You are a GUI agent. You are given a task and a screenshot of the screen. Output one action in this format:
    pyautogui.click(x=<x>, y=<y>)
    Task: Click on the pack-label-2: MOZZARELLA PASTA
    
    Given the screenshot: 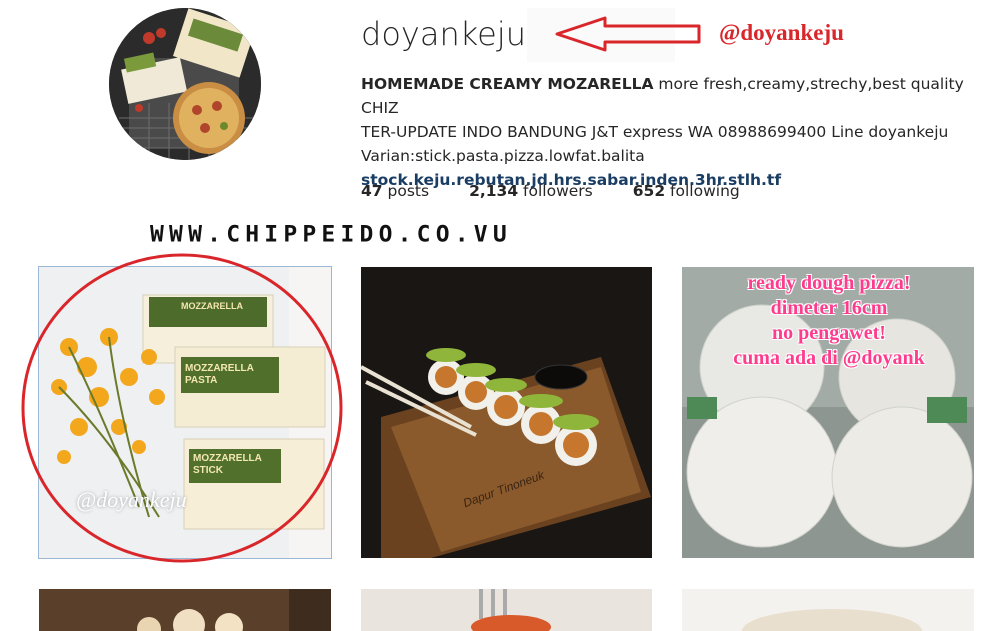 What is the action you would take?
    pyautogui.click(x=219, y=374)
    